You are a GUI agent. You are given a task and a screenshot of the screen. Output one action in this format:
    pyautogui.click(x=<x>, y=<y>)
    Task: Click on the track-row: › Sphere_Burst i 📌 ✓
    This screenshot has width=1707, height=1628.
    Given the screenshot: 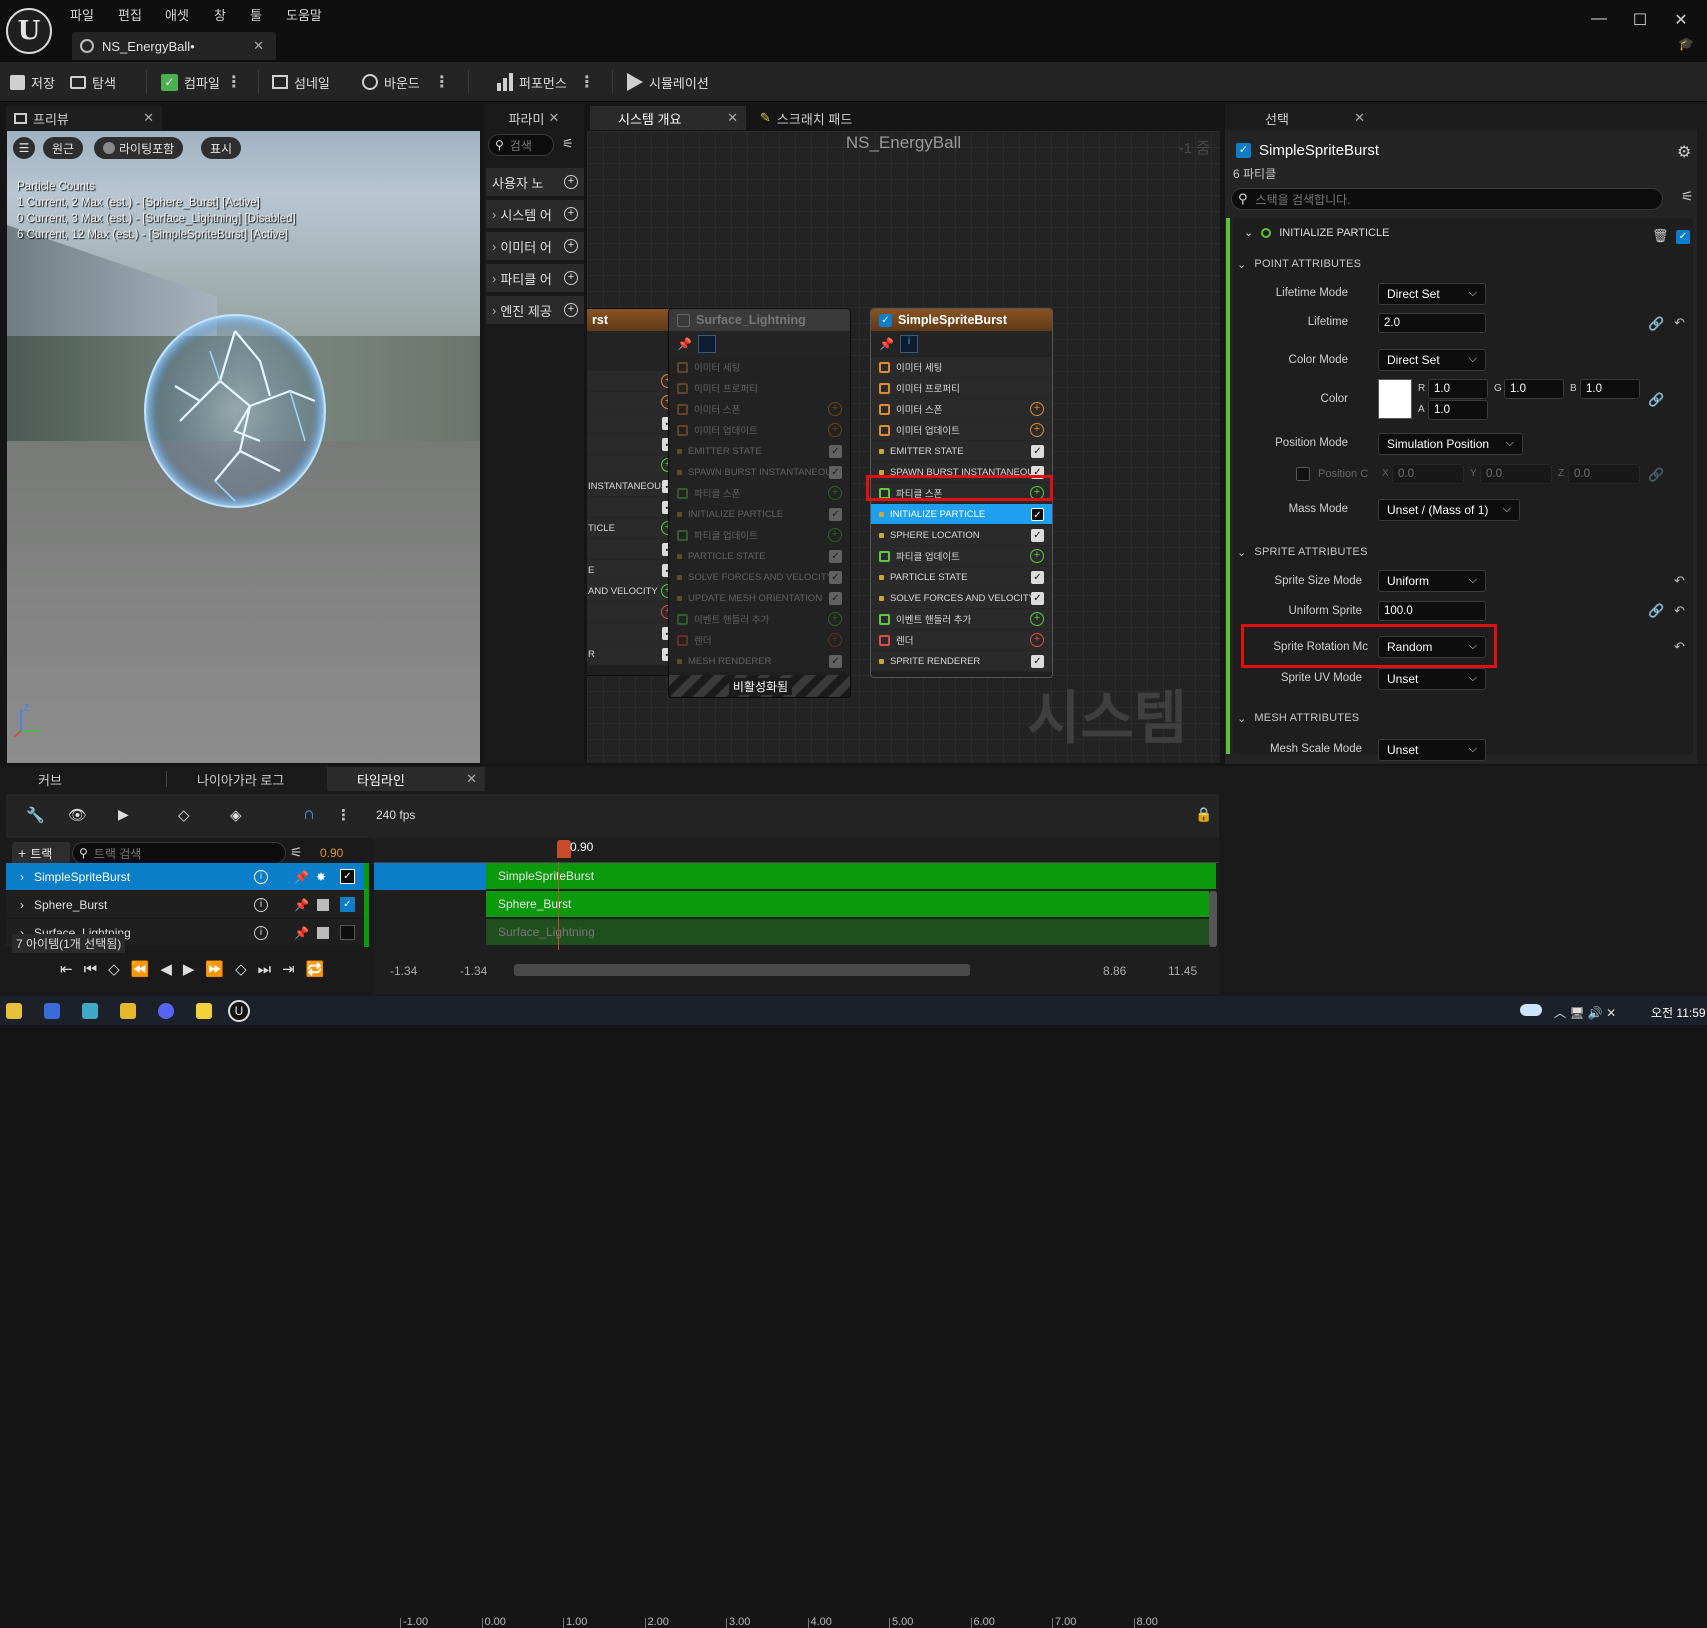 What is the action you would take?
    pyautogui.click(x=185, y=904)
    